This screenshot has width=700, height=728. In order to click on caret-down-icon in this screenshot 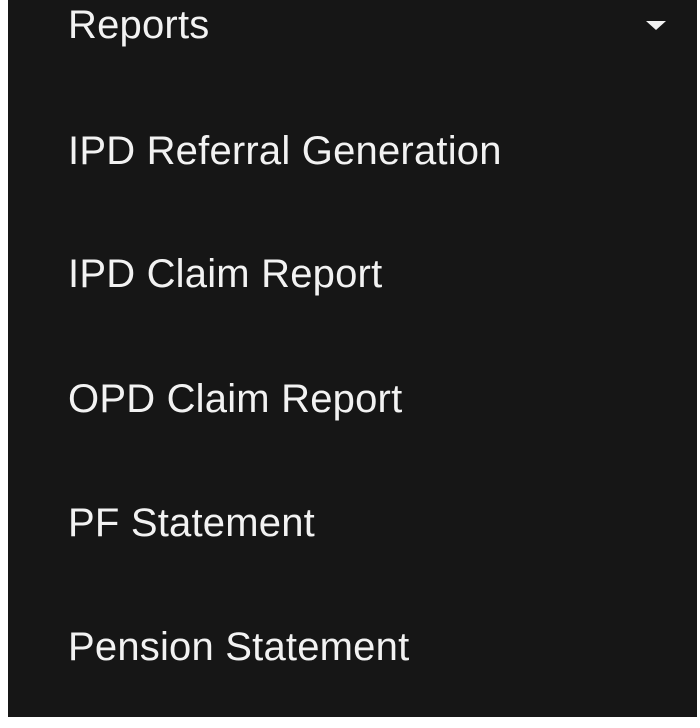, I will do `click(656, 25)`.